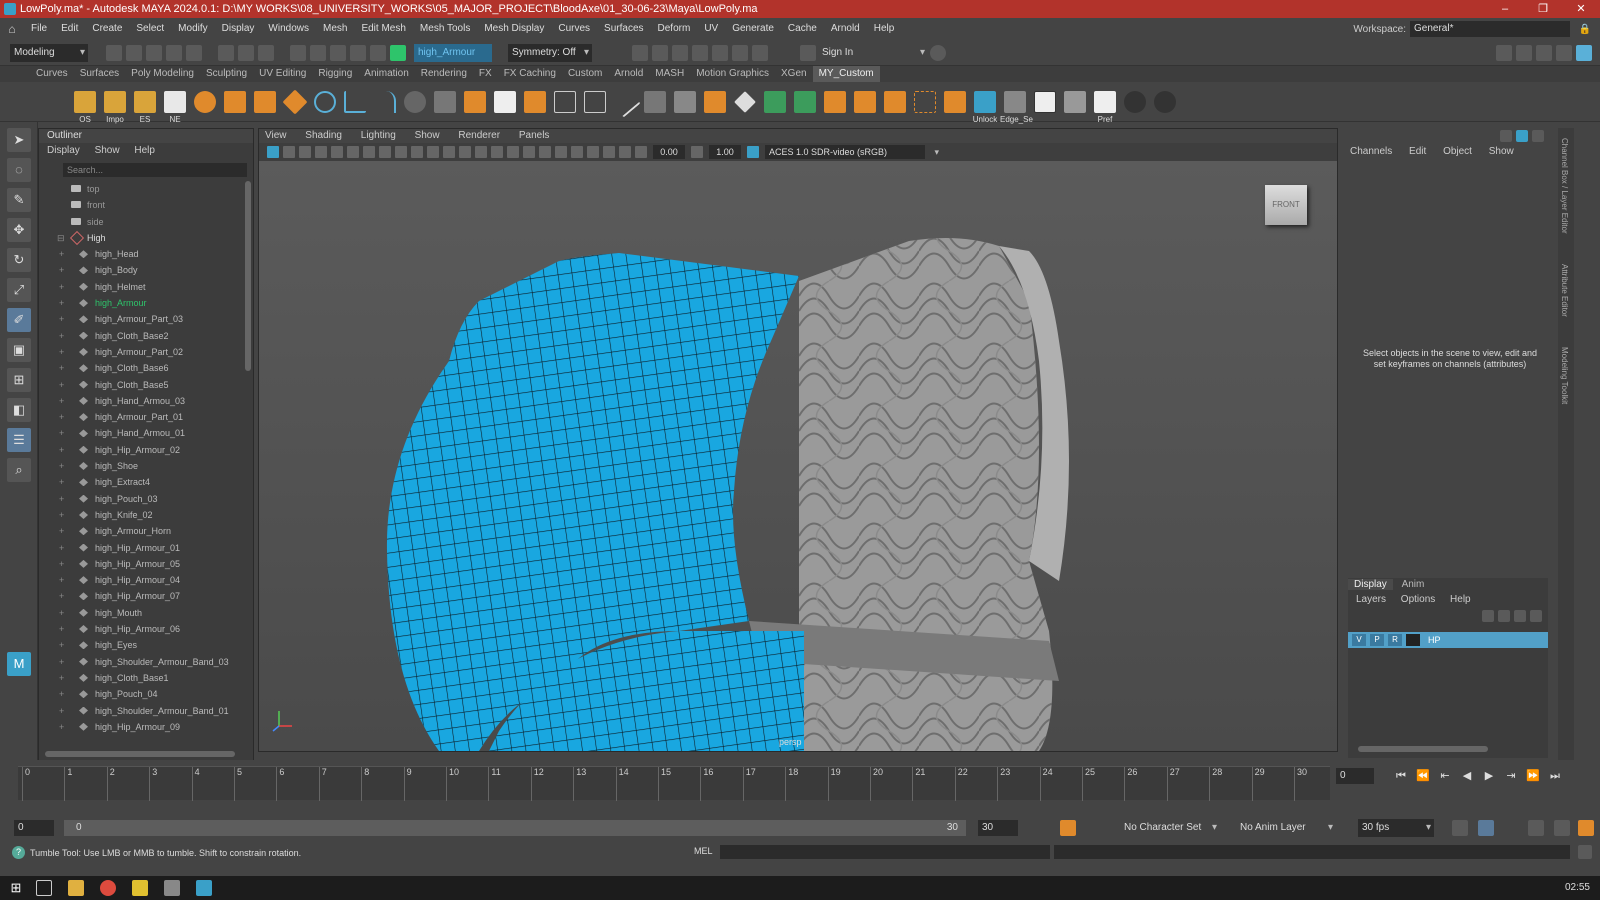 The image size is (1600, 900). I want to click on outliner-item: + high_Armour_Horn, so click(146, 531).